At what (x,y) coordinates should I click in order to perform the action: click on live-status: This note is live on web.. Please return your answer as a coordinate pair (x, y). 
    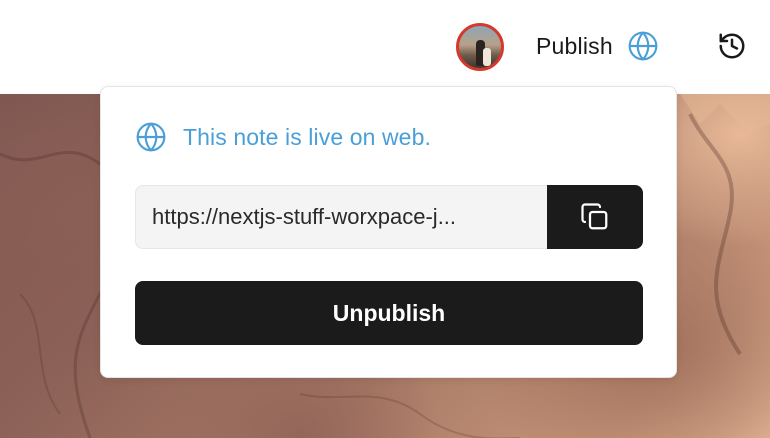
    Looking at the image, I should click on (283, 137).